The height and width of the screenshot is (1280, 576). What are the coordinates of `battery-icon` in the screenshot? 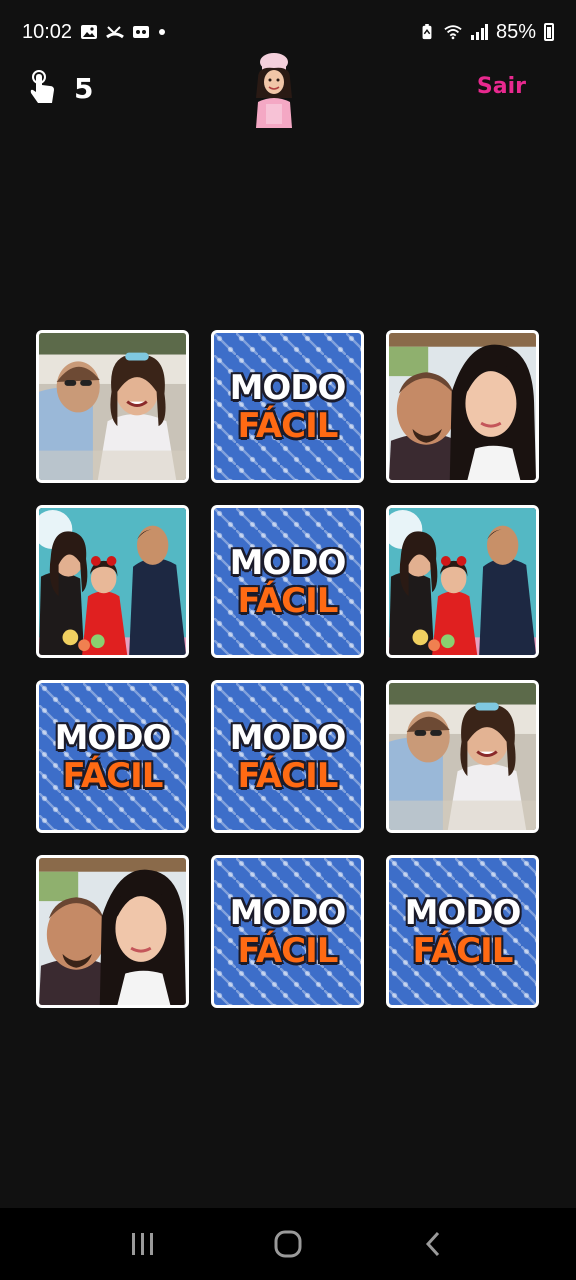 It's located at (549, 32).